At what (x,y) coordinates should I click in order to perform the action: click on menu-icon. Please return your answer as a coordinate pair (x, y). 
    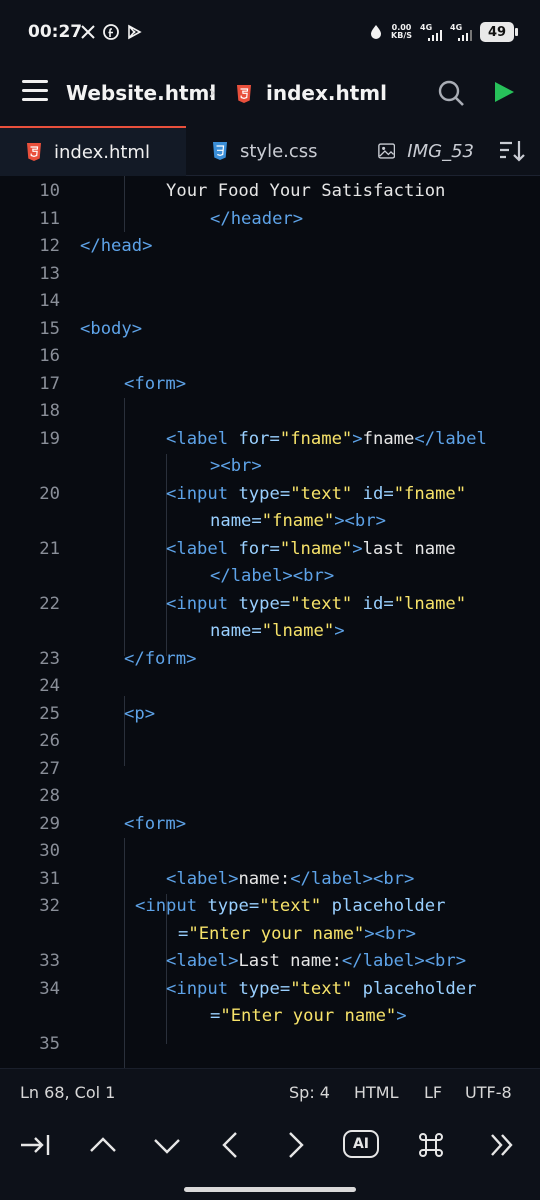
    Looking at the image, I should click on (35, 91).